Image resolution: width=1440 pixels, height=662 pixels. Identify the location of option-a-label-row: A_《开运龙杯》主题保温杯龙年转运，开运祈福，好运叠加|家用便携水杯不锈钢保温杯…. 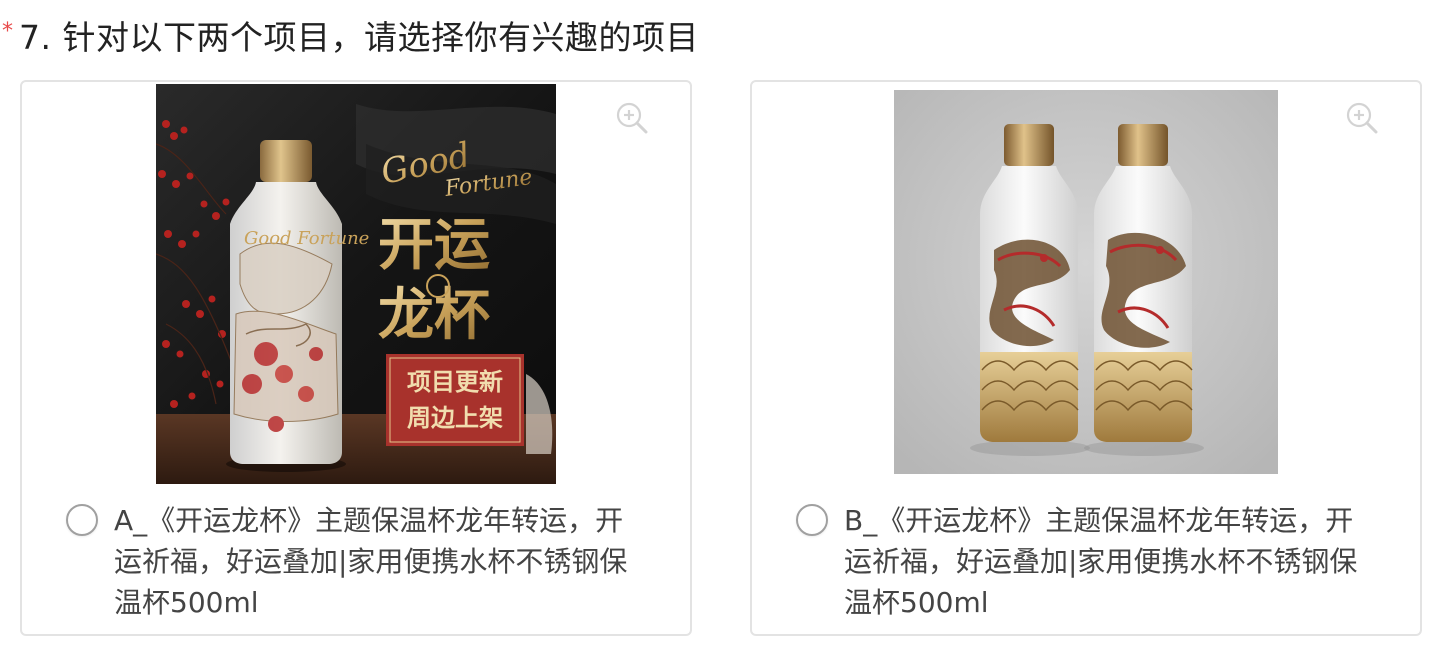
(356, 561).